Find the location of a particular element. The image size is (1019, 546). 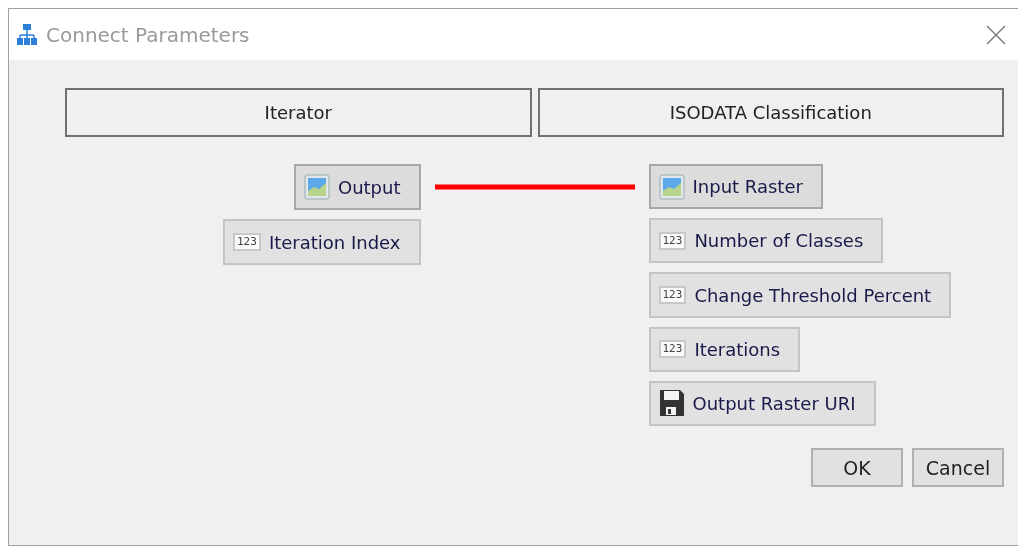

ok-button: OK is located at coordinates (857, 467).